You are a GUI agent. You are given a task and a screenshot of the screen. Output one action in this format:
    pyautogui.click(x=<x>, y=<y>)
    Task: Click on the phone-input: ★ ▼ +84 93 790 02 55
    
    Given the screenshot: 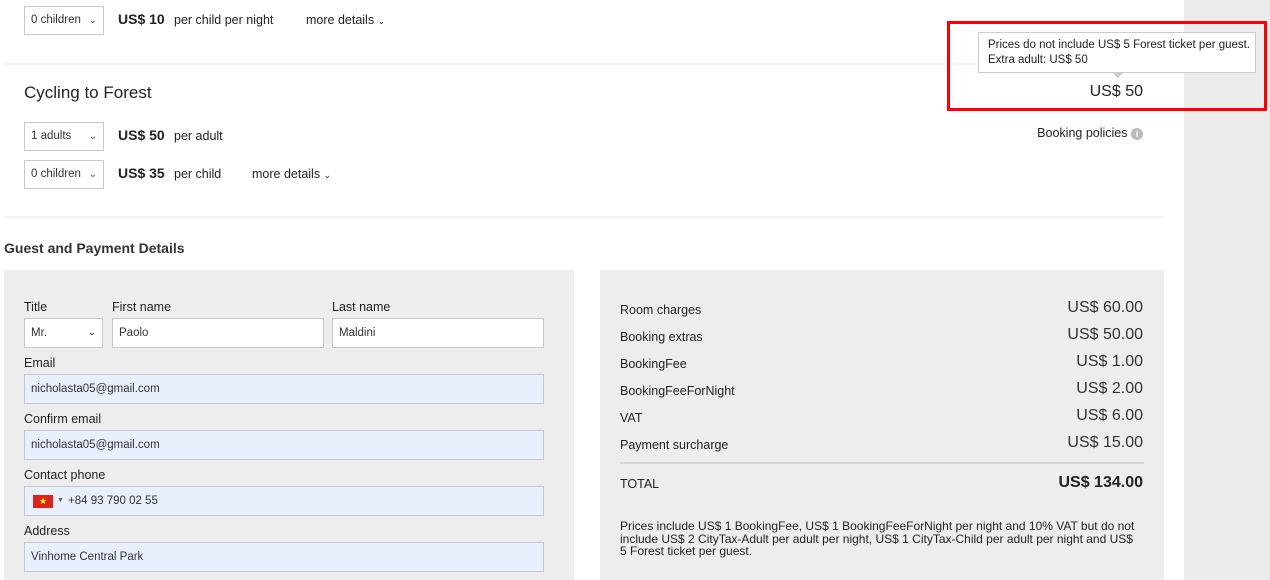 What is the action you would take?
    pyautogui.click(x=284, y=501)
    